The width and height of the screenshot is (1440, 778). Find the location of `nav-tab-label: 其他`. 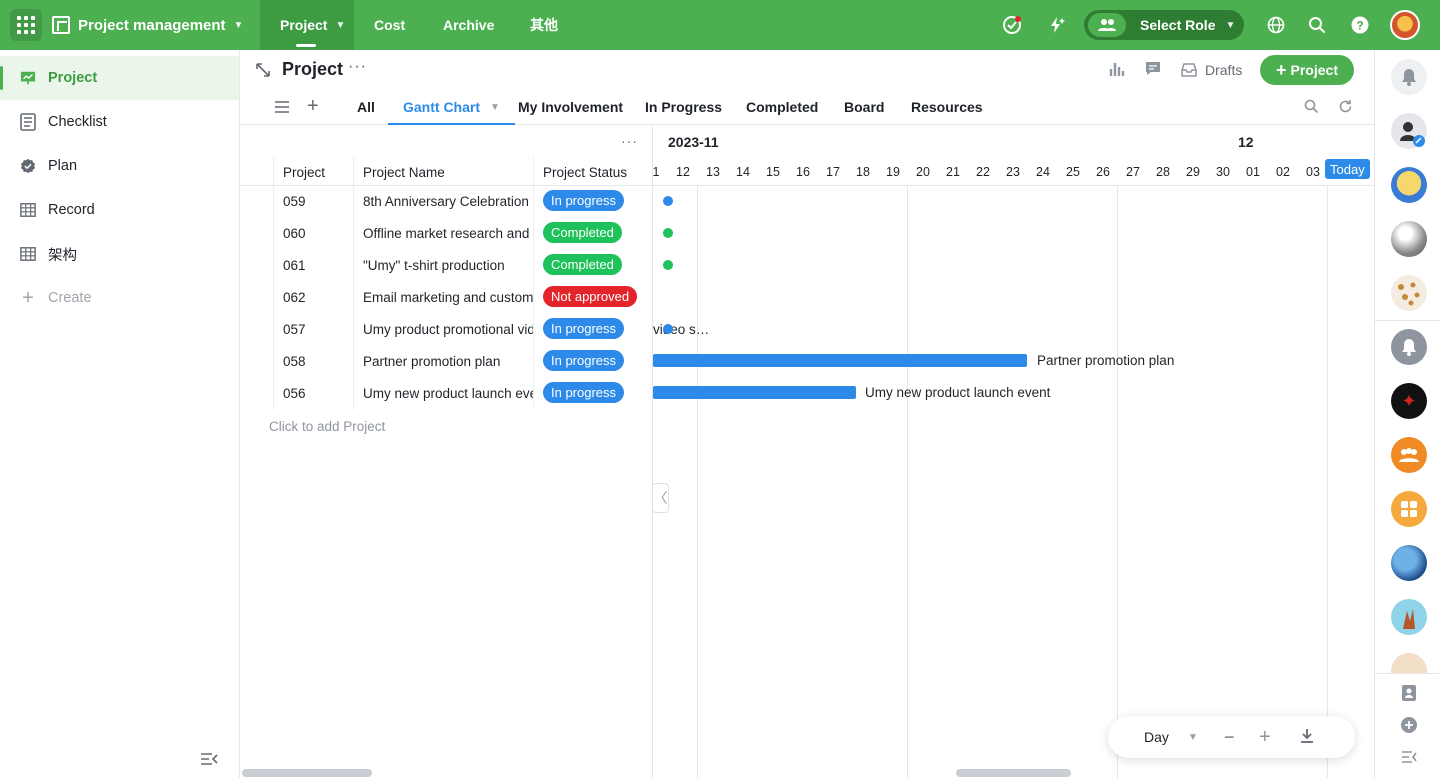

nav-tab-label: 其他 is located at coordinates (544, 25).